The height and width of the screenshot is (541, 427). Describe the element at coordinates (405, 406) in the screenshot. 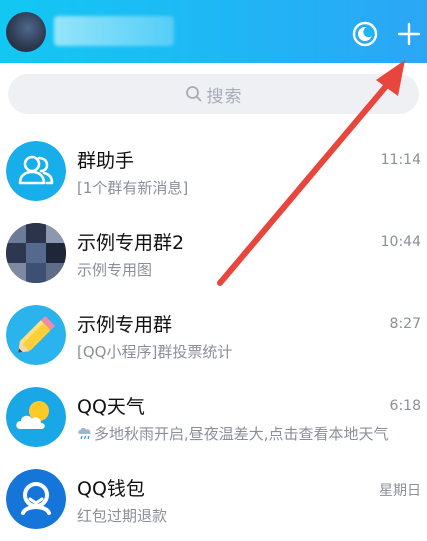

I see `conversation-time: 6:18` at that location.